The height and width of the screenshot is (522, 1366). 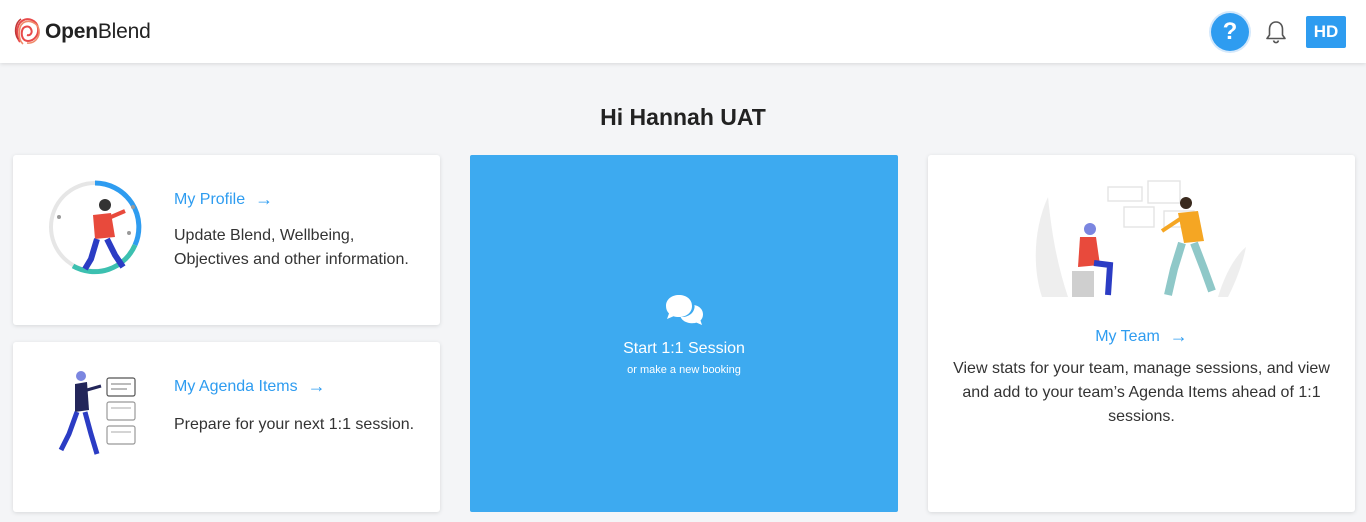 I want to click on help-button: ?, so click(x=1230, y=31).